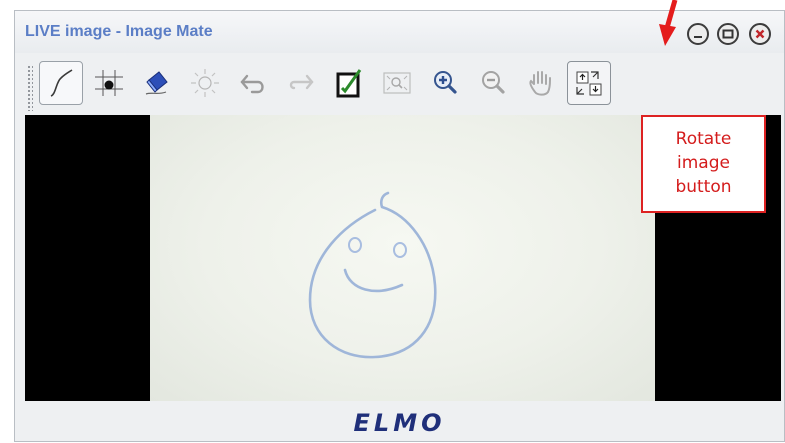 This screenshot has width=785, height=443. I want to click on annotation-arrow, so click(668, 23).